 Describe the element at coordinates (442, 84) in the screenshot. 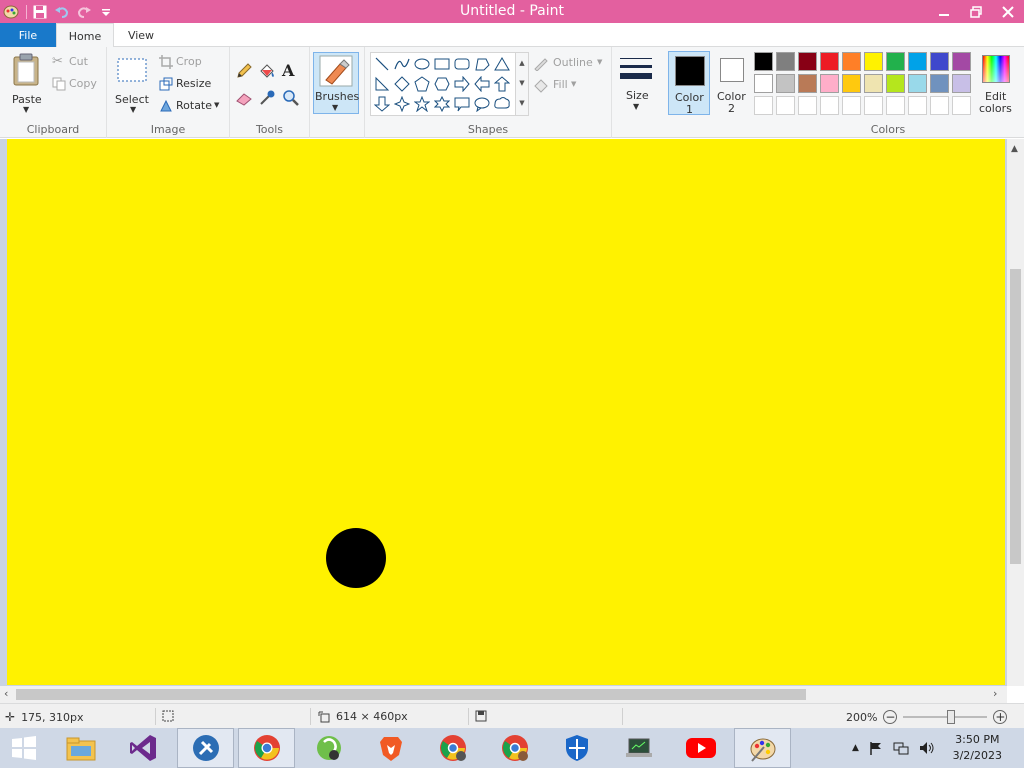

I see `hexagon-shape-icon` at that location.